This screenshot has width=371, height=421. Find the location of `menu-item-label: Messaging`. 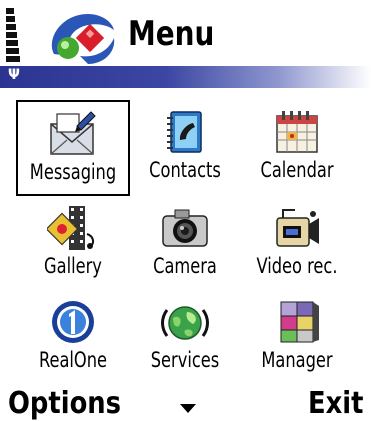

menu-item-label: Messaging is located at coordinates (73, 172).